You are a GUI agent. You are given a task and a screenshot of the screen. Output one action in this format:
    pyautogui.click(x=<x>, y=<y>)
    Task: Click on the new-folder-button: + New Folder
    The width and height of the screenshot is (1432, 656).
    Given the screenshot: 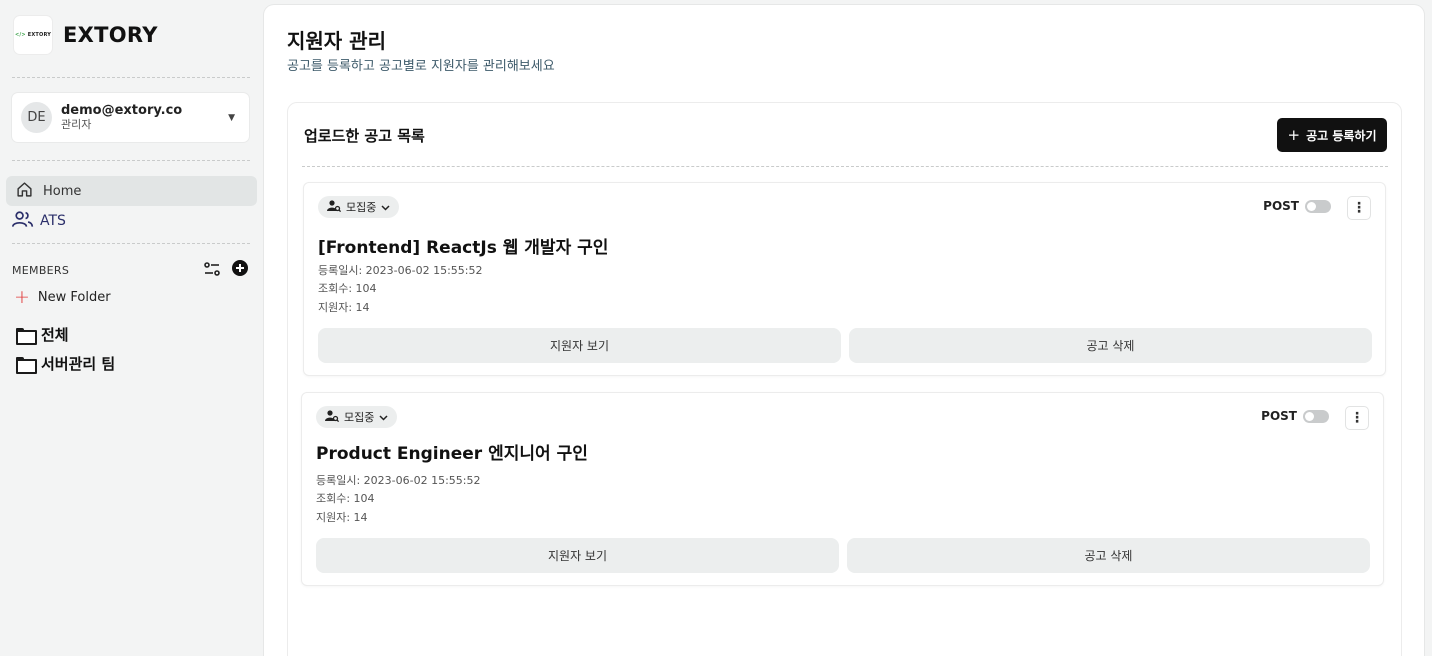 What is the action you would take?
    pyautogui.click(x=62, y=297)
    